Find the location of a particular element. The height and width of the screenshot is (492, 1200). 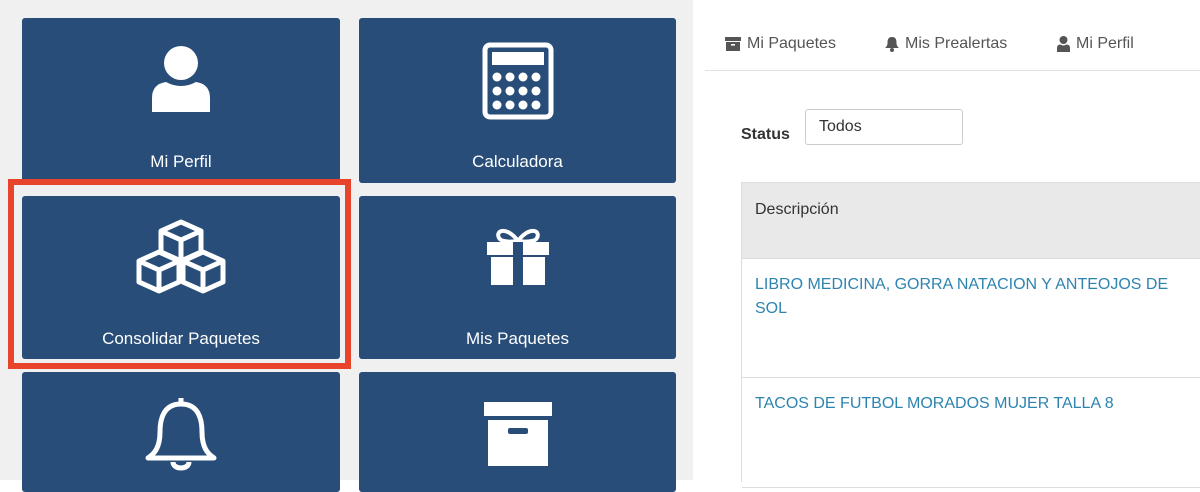

tab-label: Mis Prealertas is located at coordinates (956, 43).